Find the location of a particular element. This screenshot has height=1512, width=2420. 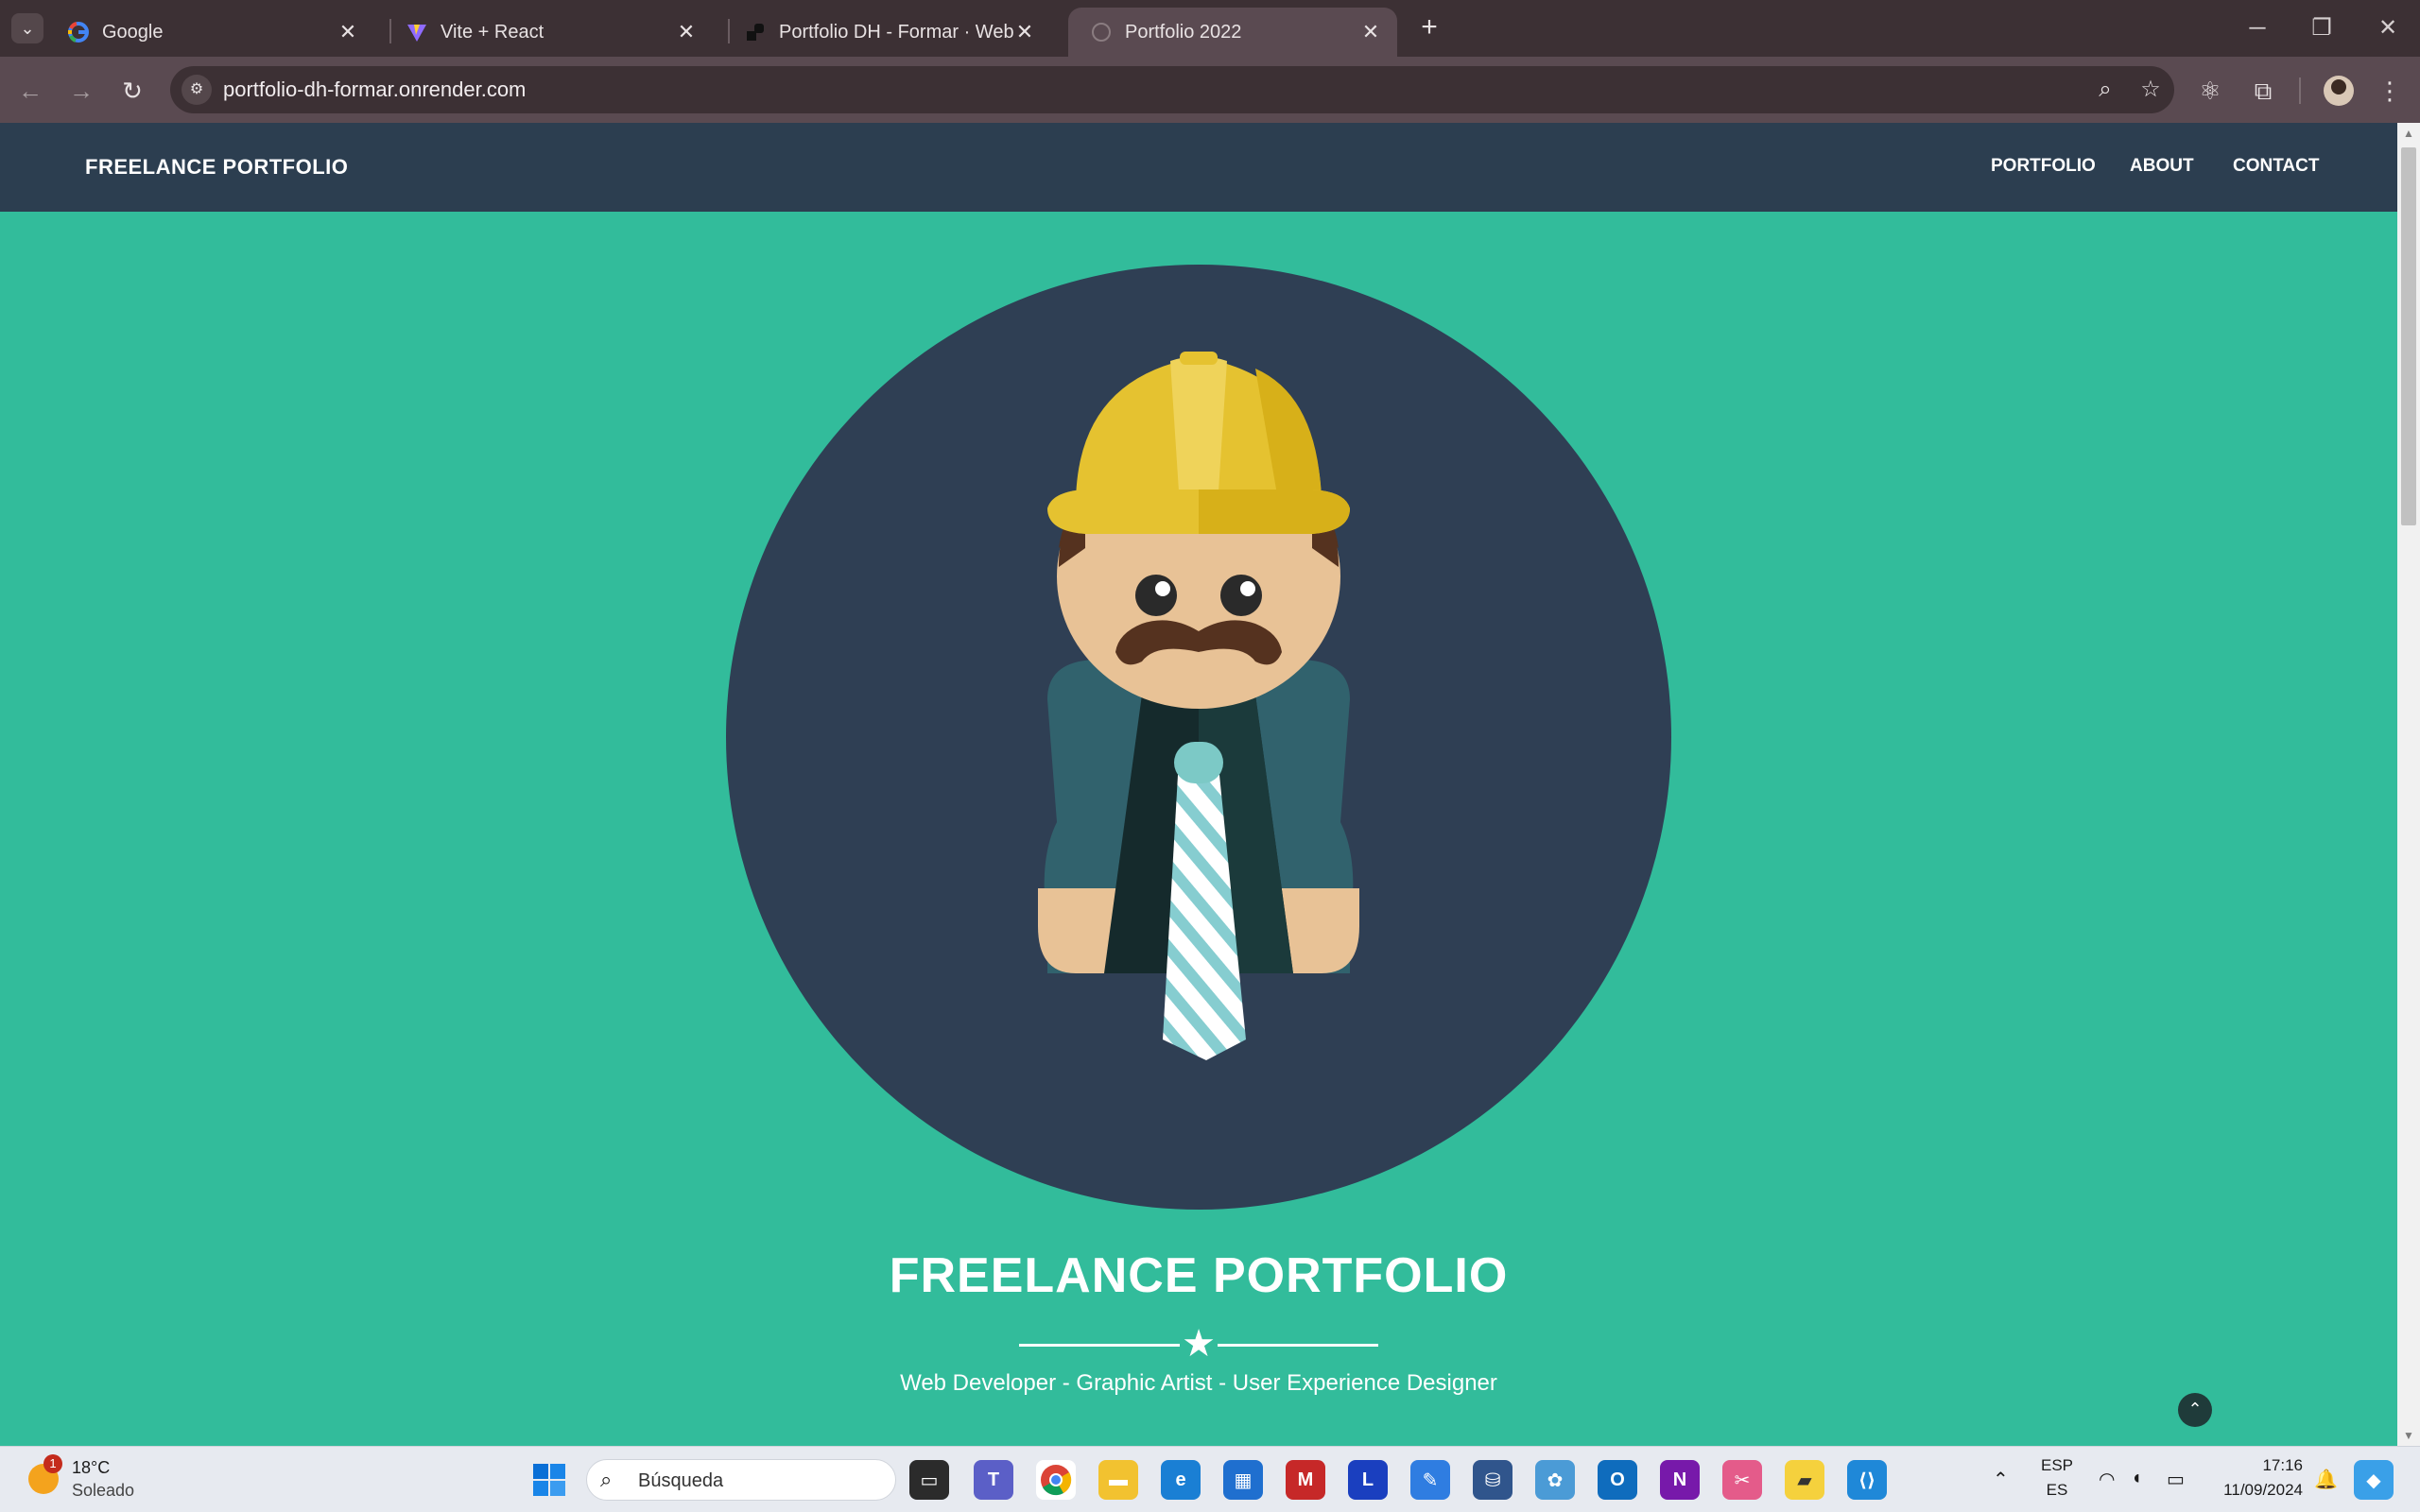

task-view-icon: ▭ is located at coordinates (929, 1480).